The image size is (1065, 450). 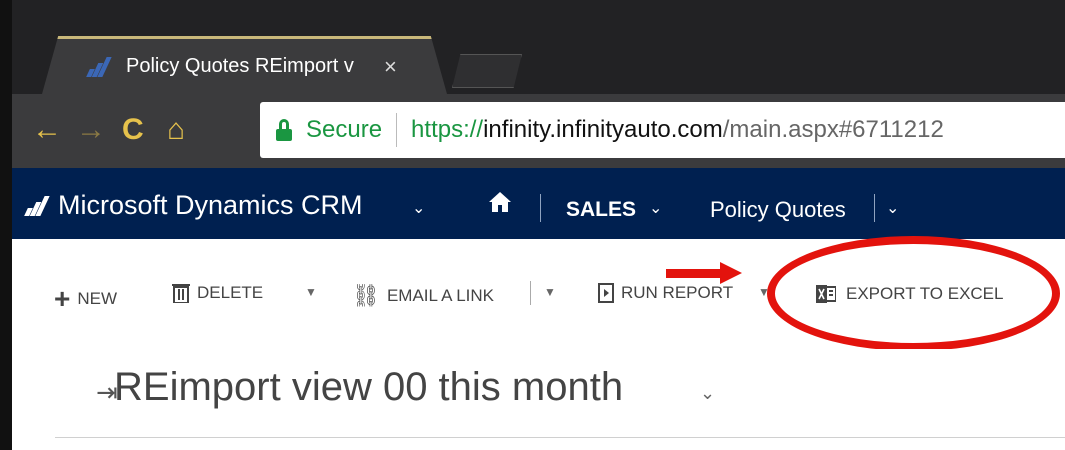 What do you see at coordinates (530, 293) in the screenshot?
I see `command-divider` at bounding box center [530, 293].